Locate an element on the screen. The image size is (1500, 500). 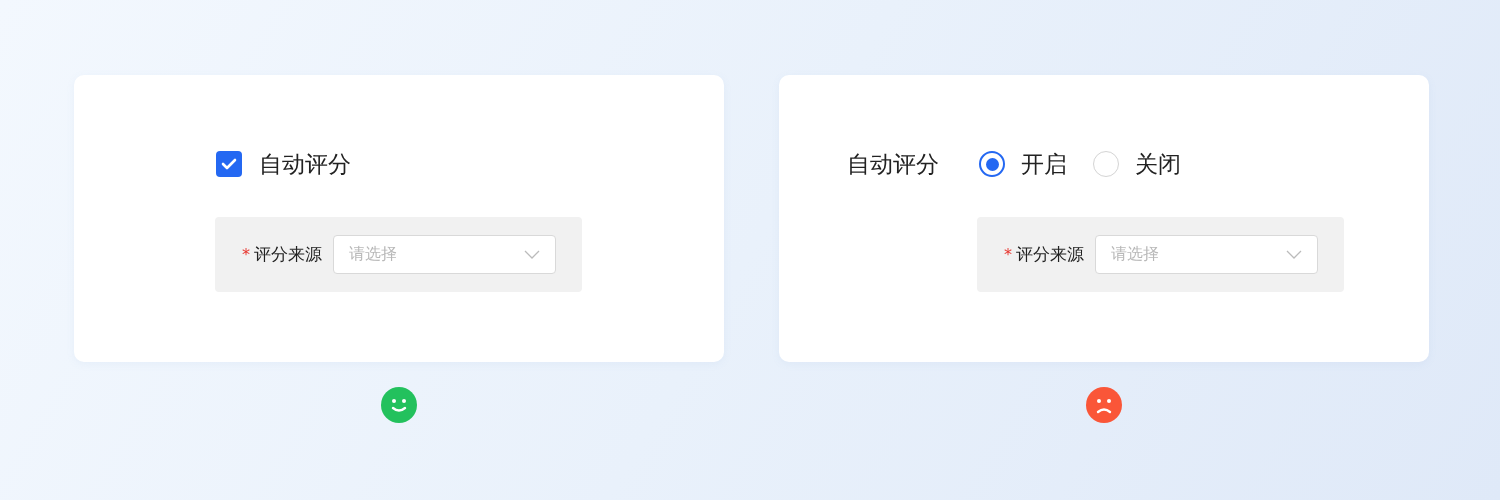
radio-label: 关闭 is located at coordinates (1158, 164).